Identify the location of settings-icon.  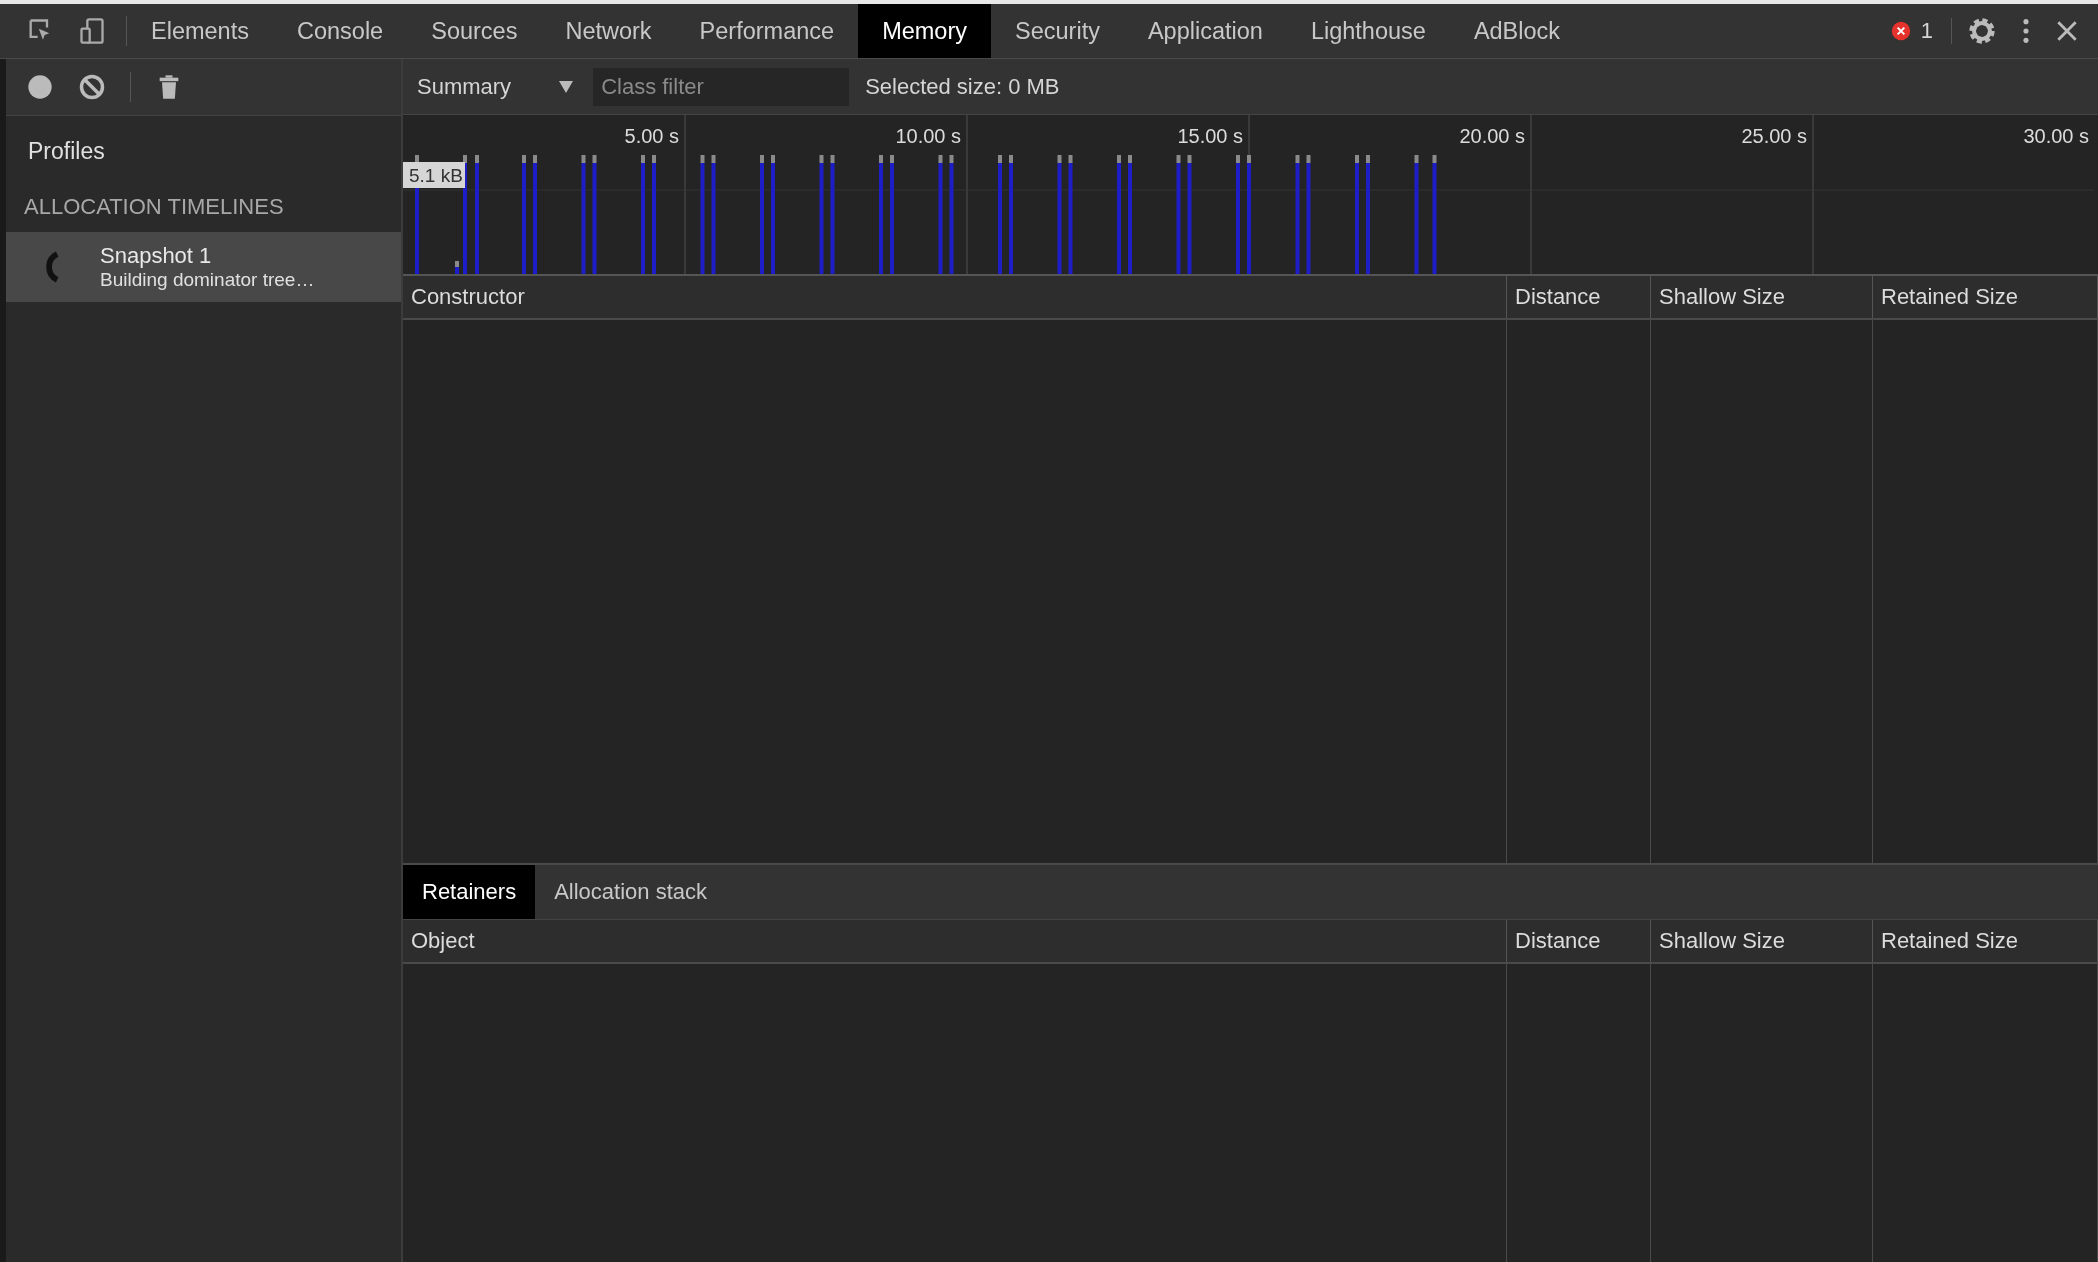
(1982, 31).